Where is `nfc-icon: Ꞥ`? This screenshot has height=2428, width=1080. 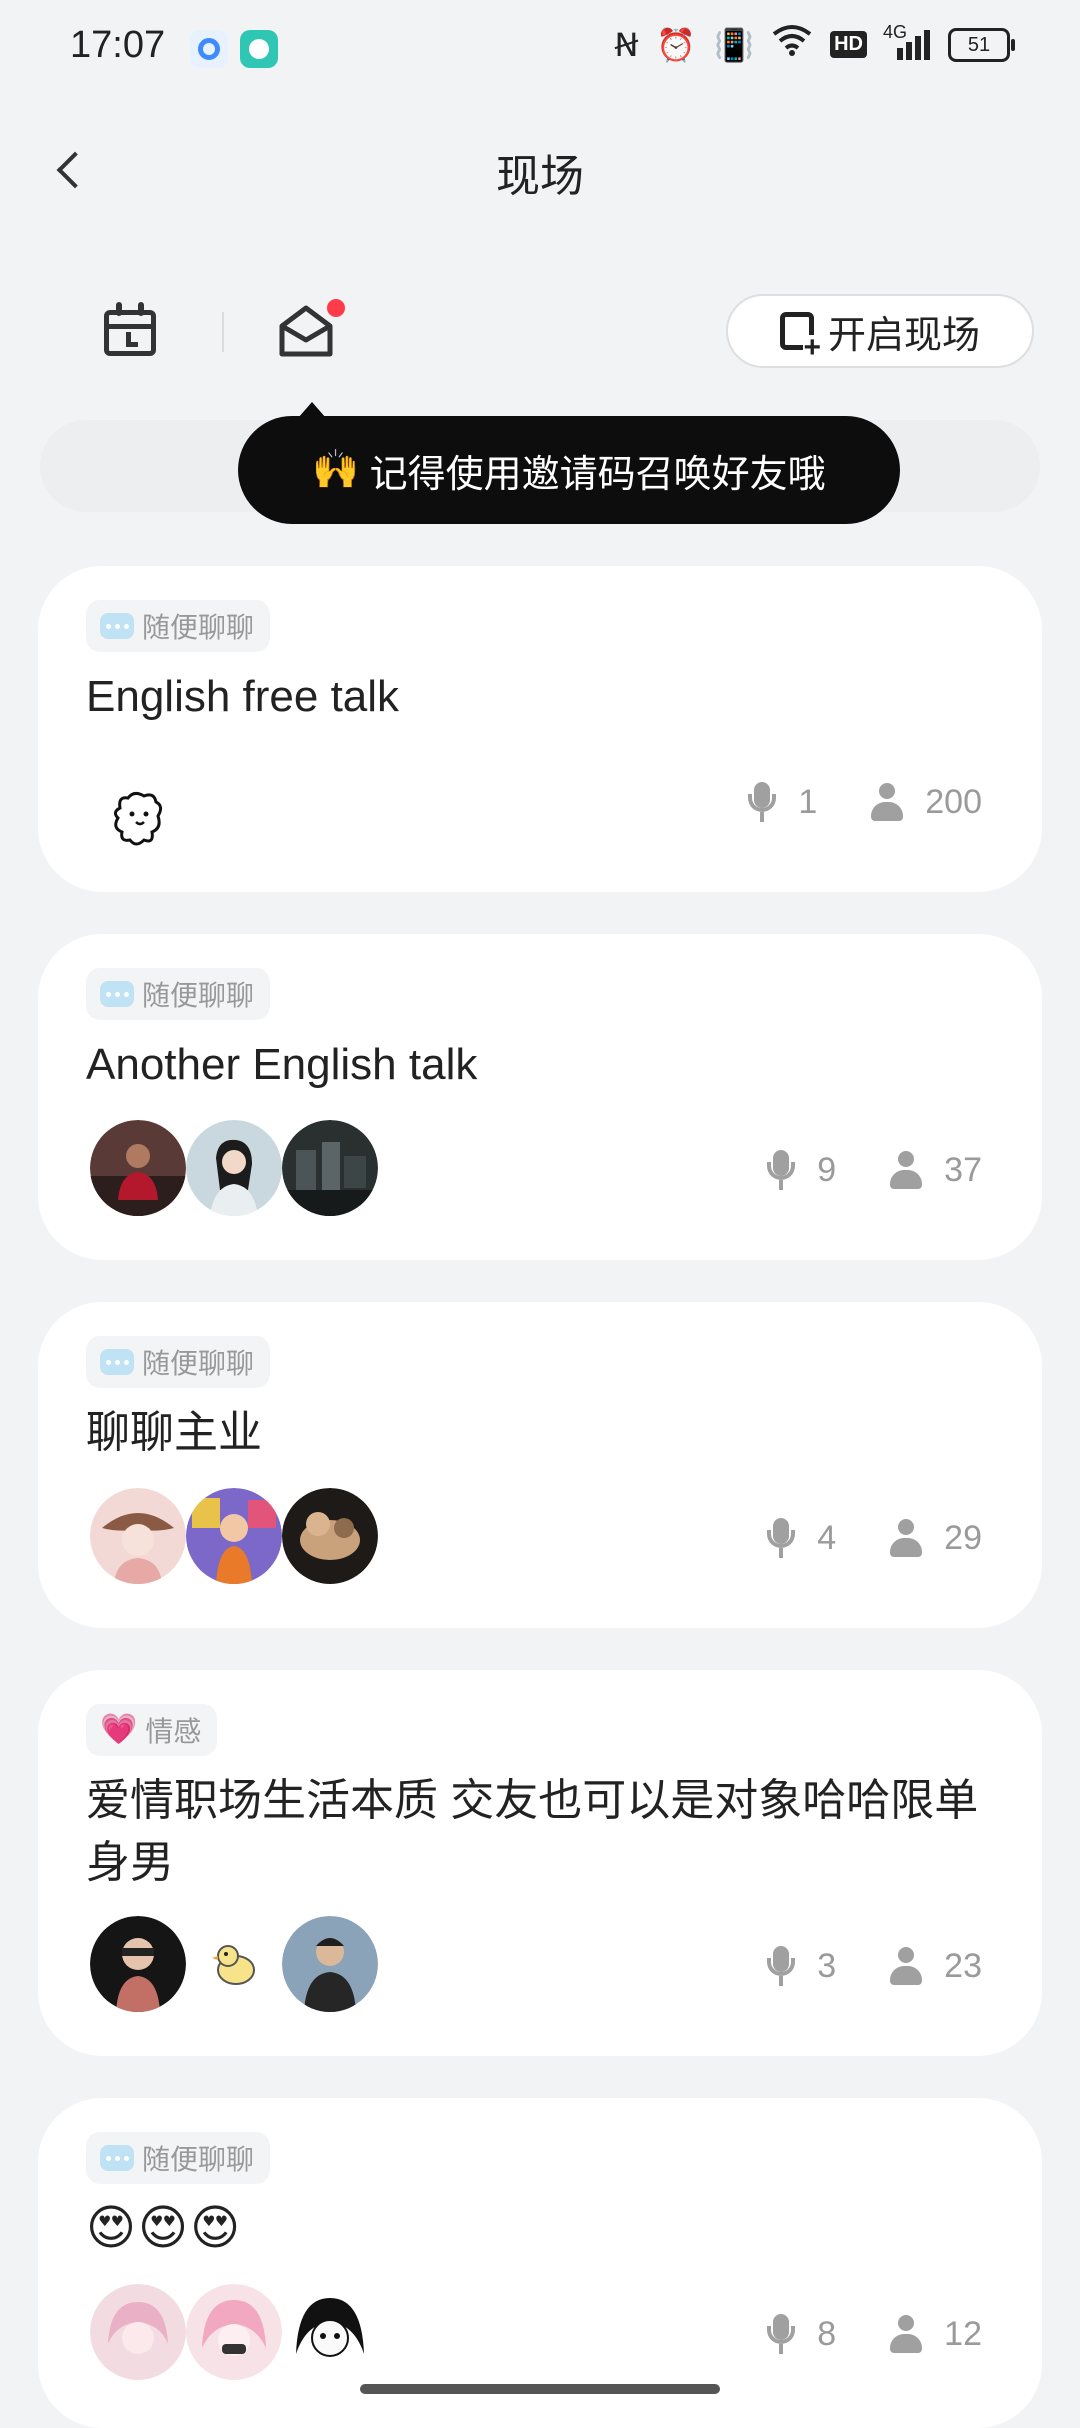
nfc-icon: Ꞥ is located at coordinates (626, 44).